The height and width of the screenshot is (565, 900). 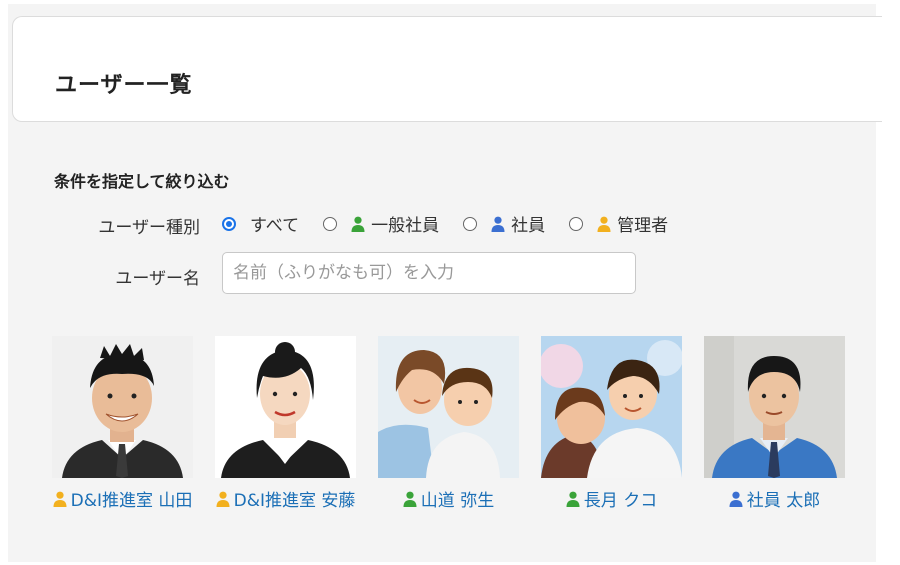 I want to click on user-card: 社員 太郎, so click(x=774, y=425).